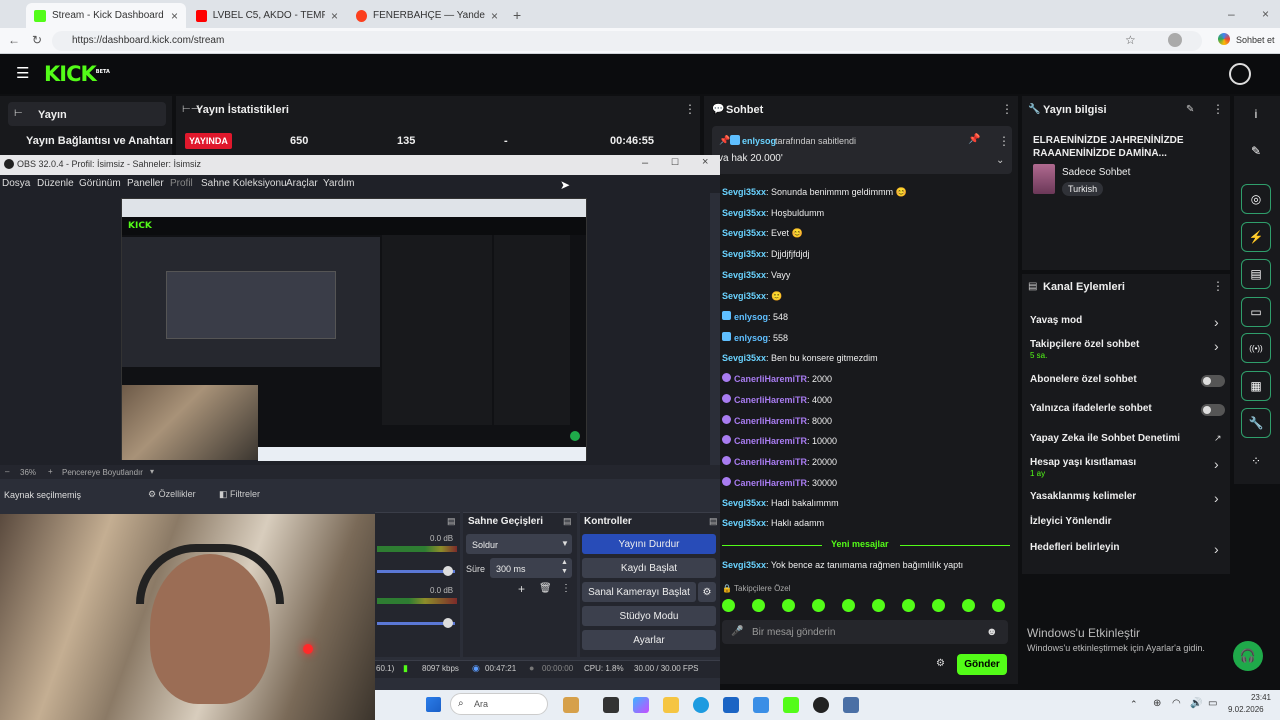  Describe the element at coordinates (1083, 379) in the screenshot. I see `channel-action-label: Abonelere özel sohbet` at that location.